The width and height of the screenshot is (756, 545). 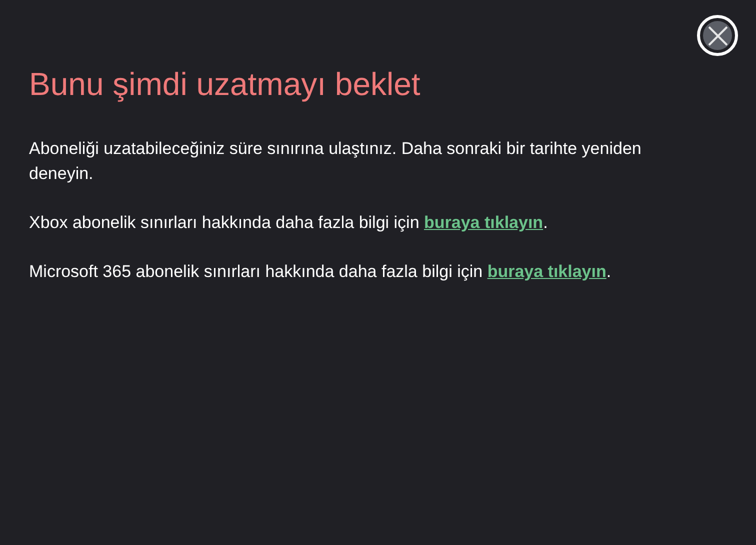 I want to click on close-icon, so click(x=717, y=35).